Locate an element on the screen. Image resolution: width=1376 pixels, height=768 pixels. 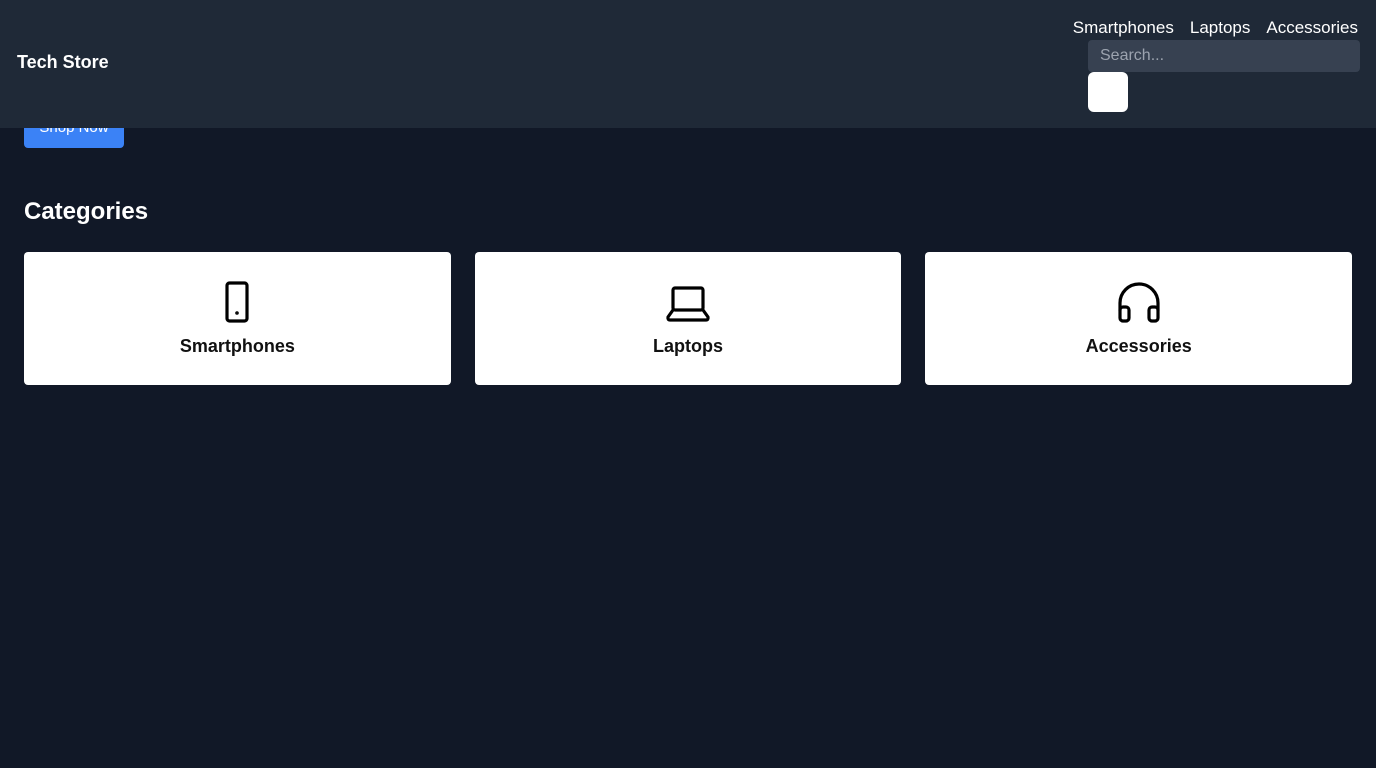
category-card-laptops: Laptops is located at coordinates (688, 318).